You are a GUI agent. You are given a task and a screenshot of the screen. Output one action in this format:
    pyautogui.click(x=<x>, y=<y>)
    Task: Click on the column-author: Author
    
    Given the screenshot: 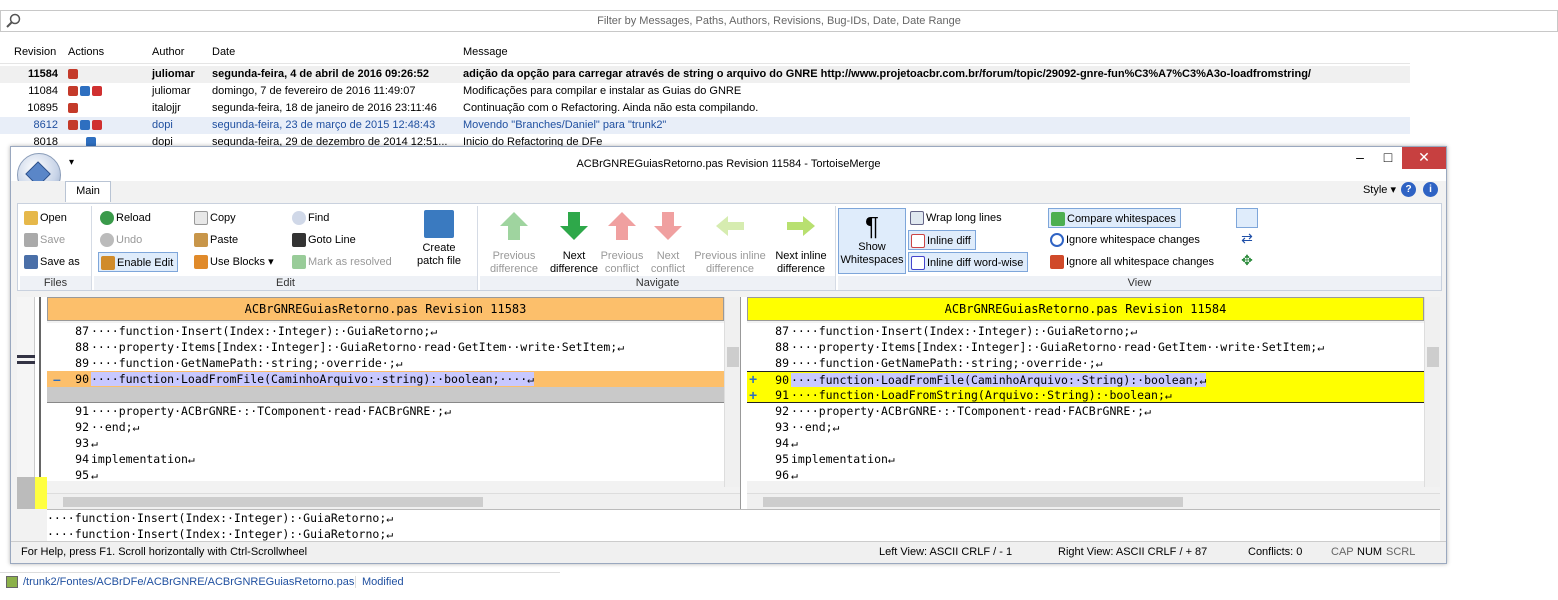 What is the action you would take?
    pyautogui.click(x=168, y=52)
    